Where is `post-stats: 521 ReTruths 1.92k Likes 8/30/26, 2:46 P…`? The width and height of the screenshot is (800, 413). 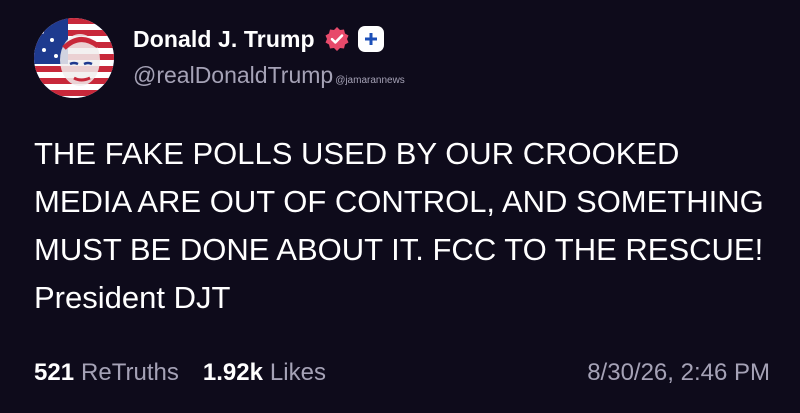
post-stats: 521 ReTruths 1.92k Likes 8/30/26, 2:46 P… is located at coordinates (402, 373).